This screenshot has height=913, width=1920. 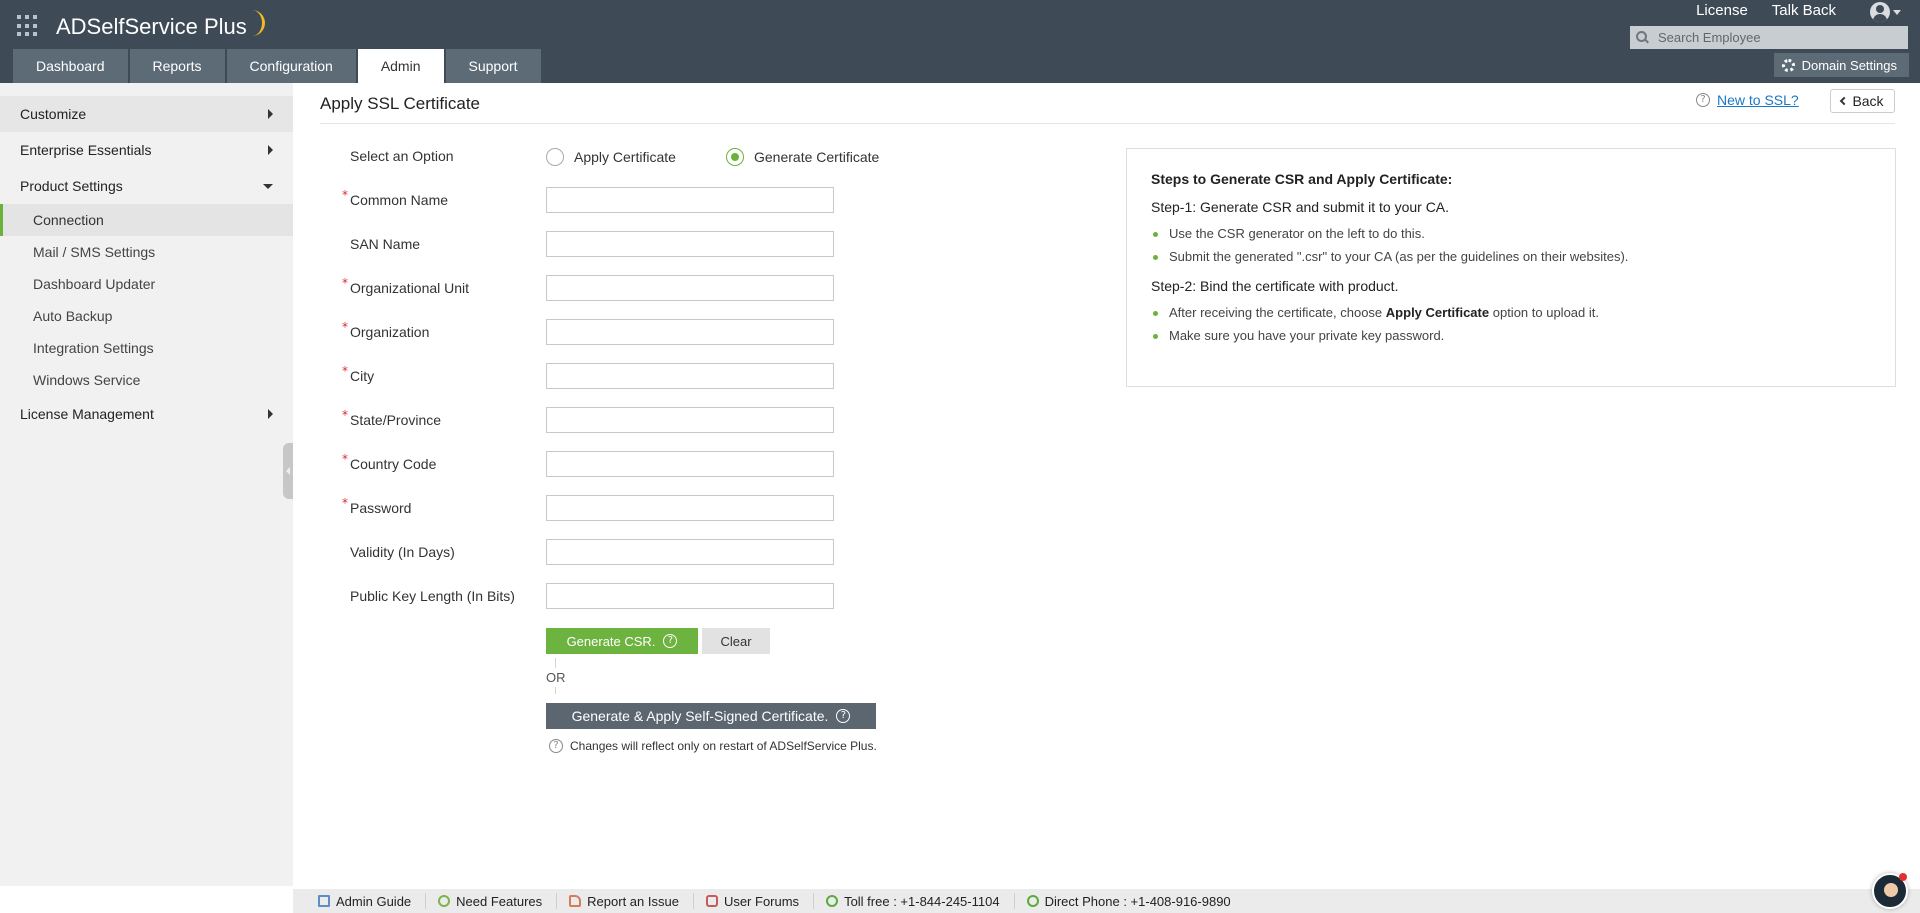 I want to click on sidebar-item-mail-sms-settings: Mail / SMS Settings, so click(x=146, y=252).